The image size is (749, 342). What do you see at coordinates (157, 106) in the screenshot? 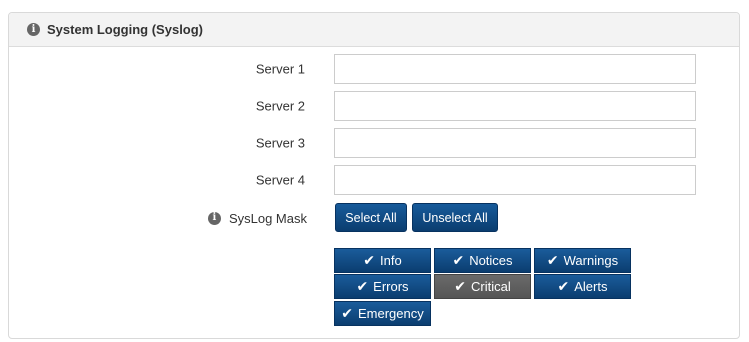
I see `server-2-row: Server 2` at bounding box center [157, 106].